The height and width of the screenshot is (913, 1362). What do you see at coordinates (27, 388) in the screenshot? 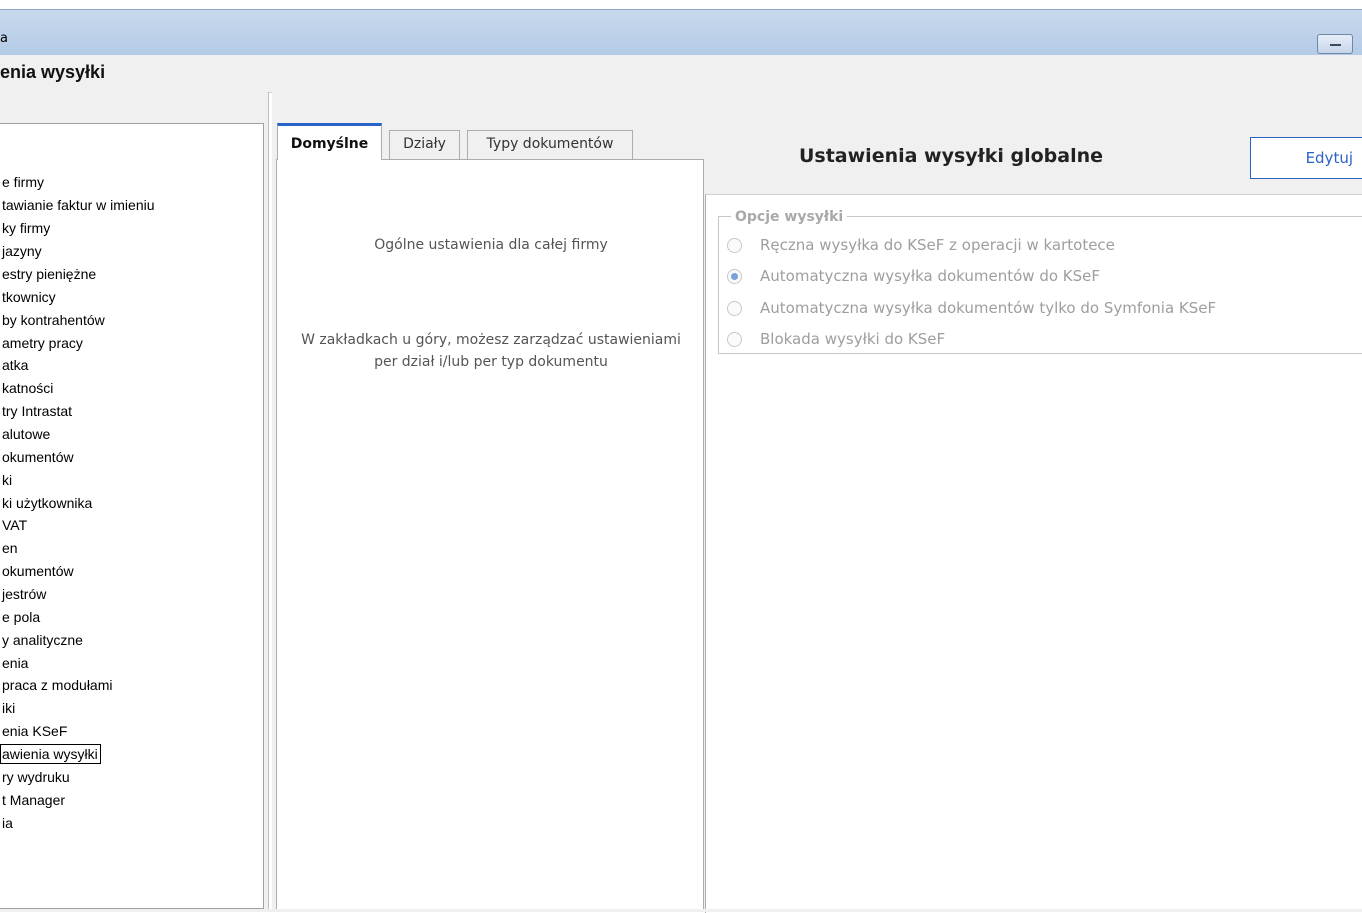
I see `sidebar-item: katności` at bounding box center [27, 388].